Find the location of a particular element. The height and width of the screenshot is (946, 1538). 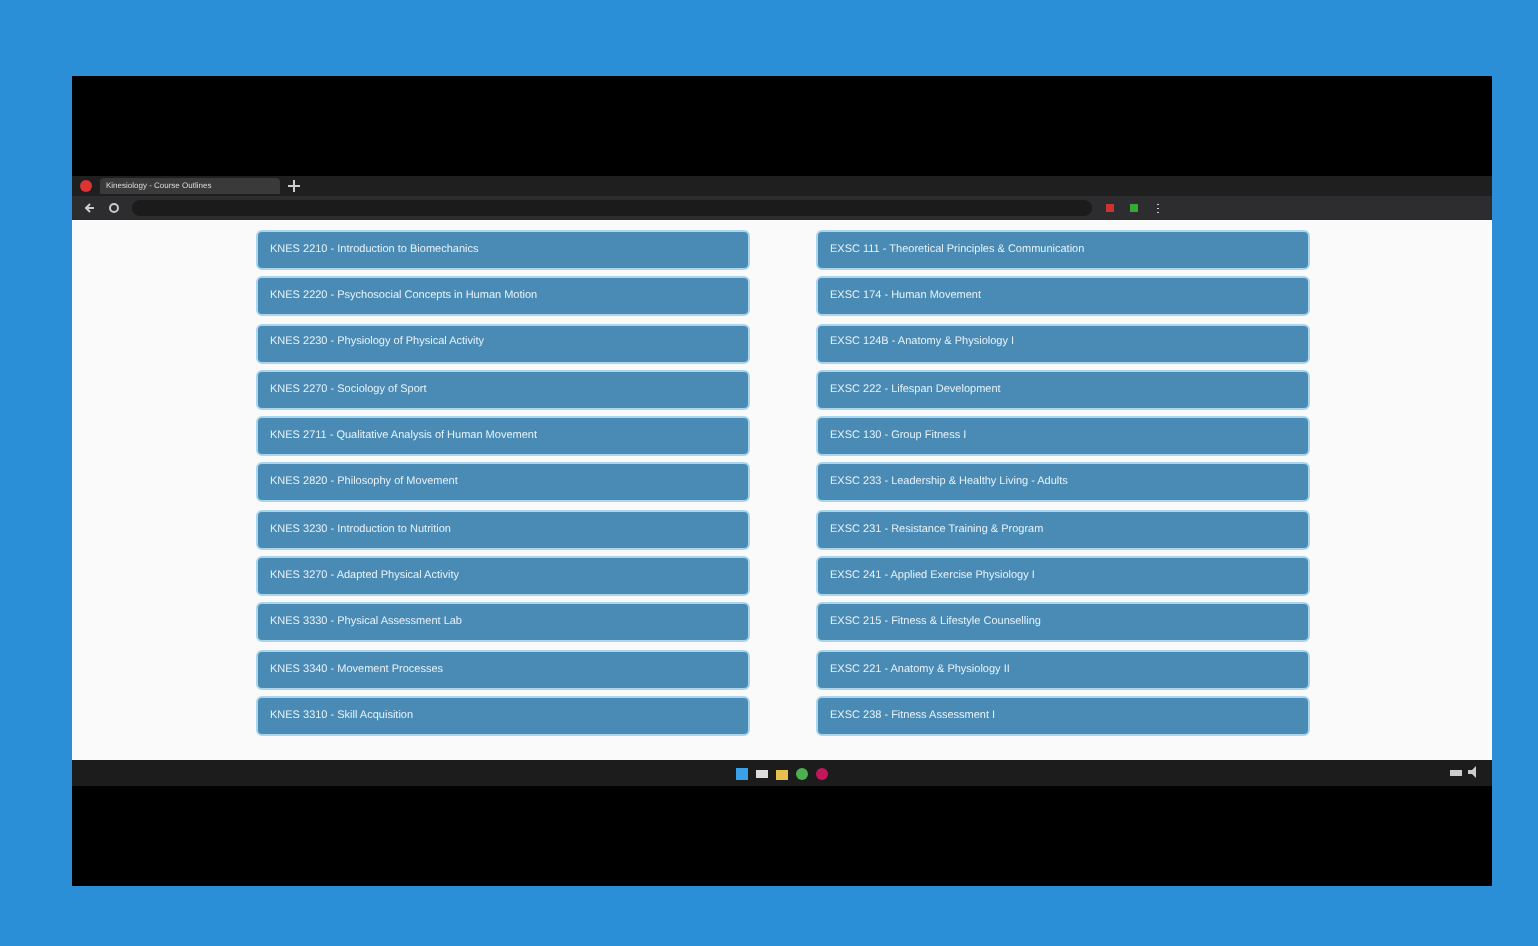

folder-icon is located at coordinates (782, 773).